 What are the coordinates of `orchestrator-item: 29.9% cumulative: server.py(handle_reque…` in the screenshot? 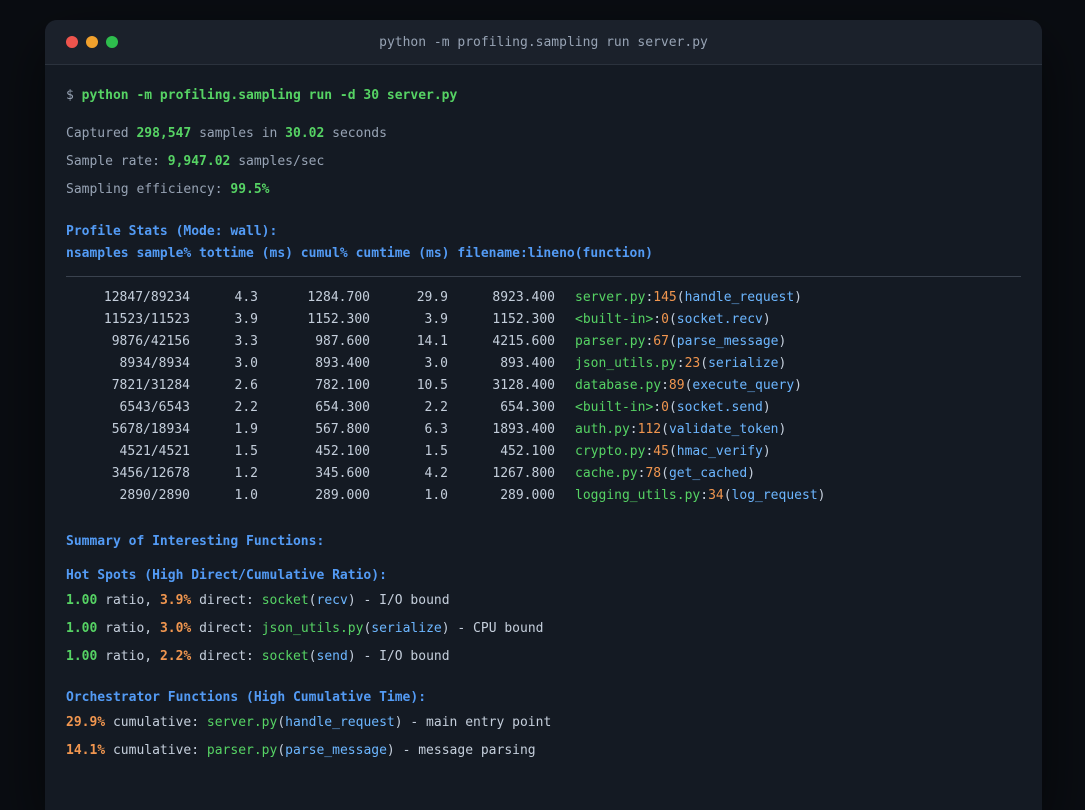 It's located at (543, 723).